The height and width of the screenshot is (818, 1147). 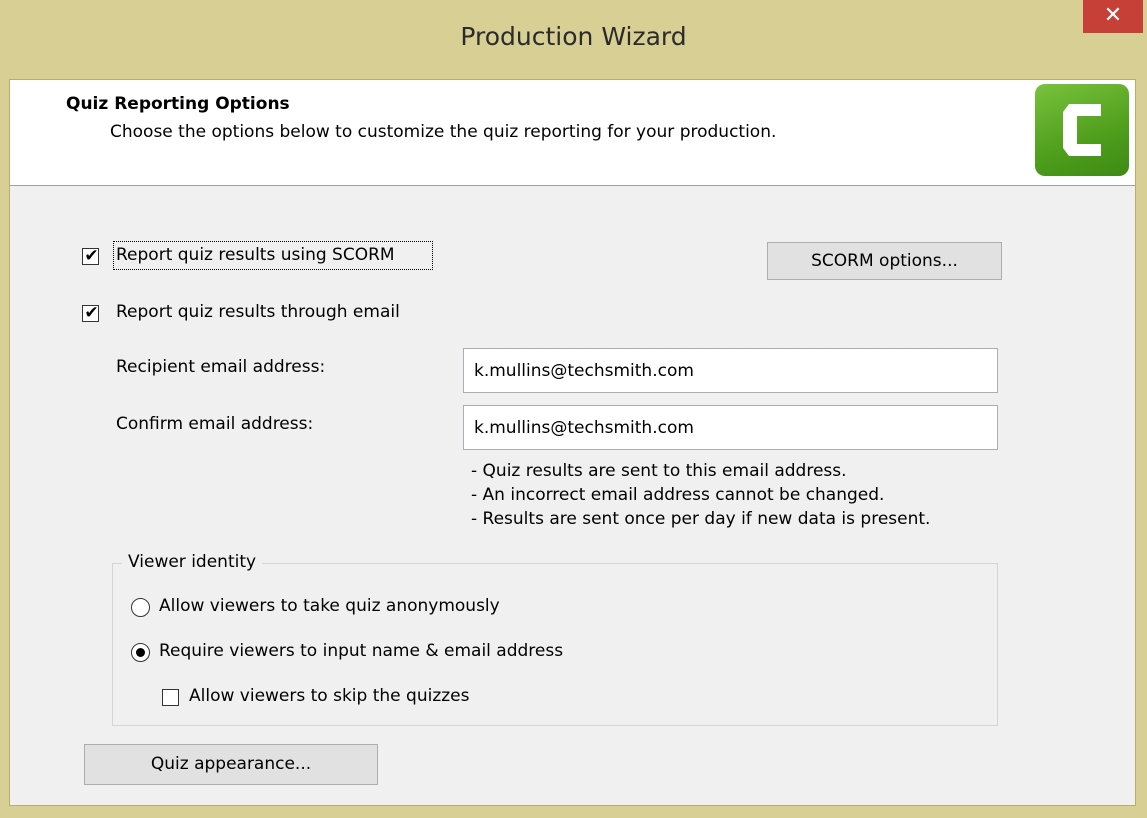 I want to click on scorm-checkbox: ✔, so click(x=90, y=256).